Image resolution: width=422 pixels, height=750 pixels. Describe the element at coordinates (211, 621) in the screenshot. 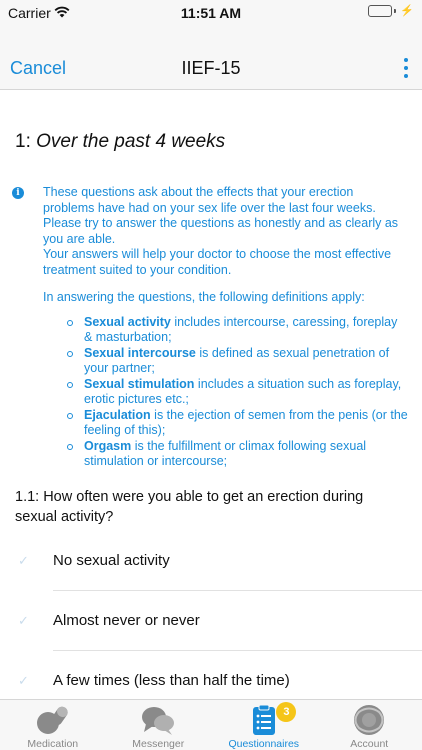

I see `answer-option-almost-never: ✓ Almost never or never` at that location.